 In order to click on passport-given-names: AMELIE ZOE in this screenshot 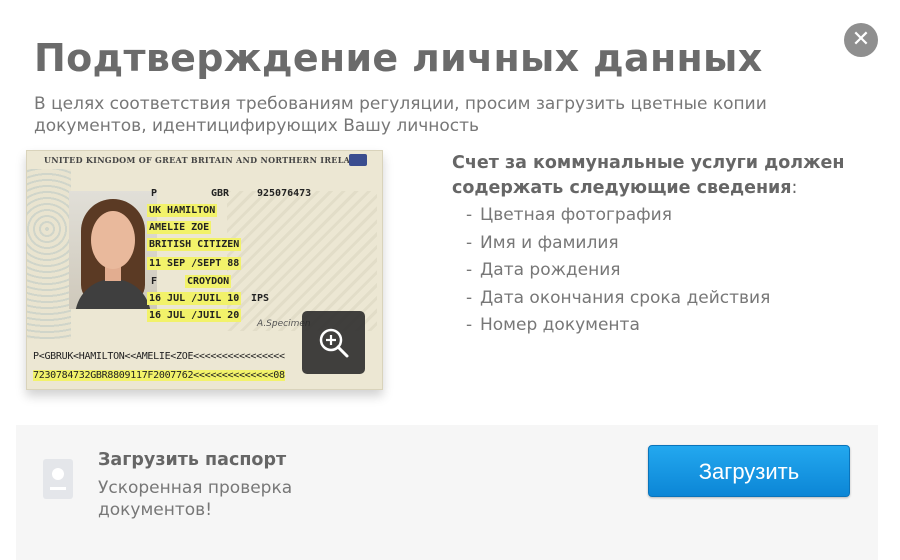, I will do `click(179, 227)`.